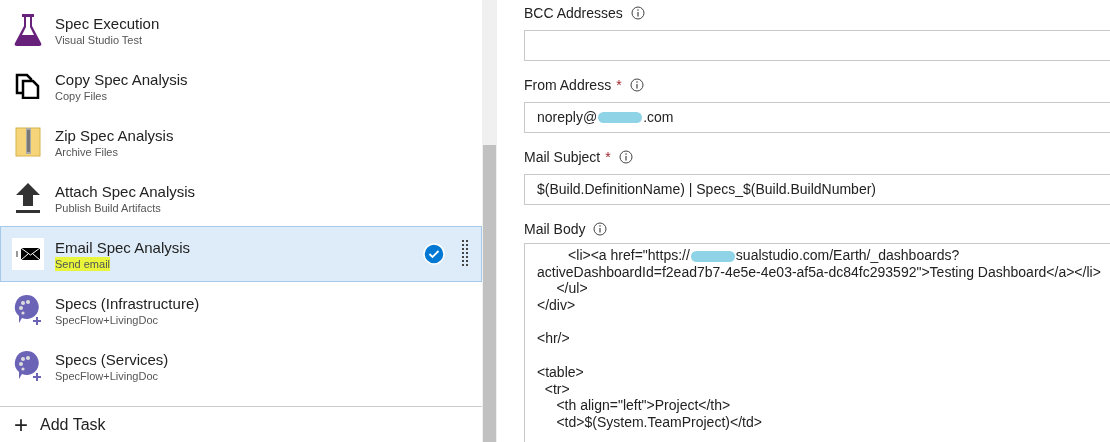 The image size is (1110, 442). What do you see at coordinates (628, 255) in the screenshot?
I see `code-line-text: <li><a href="https://` at bounding box center [628, 255].